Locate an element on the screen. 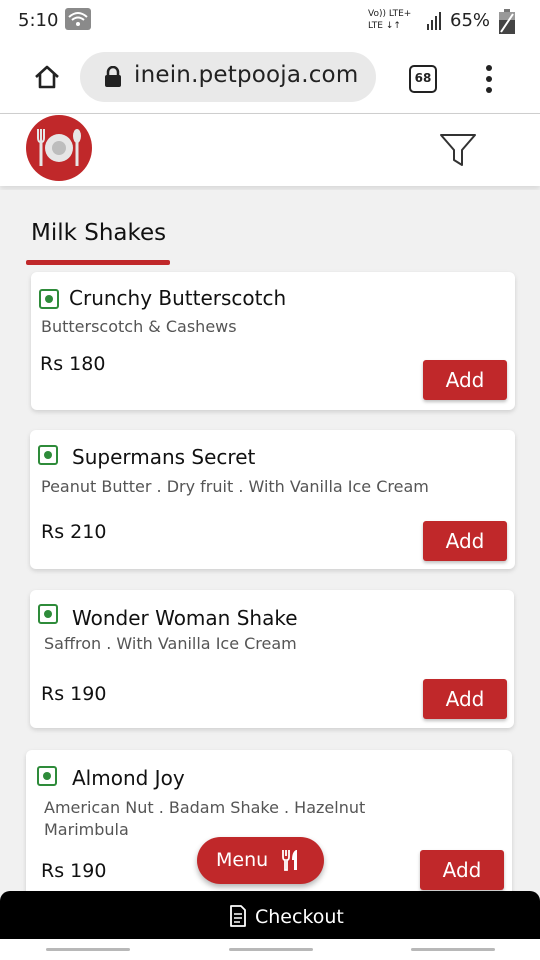  url-text: inein.petpooja.com is located at coordinates (246, 75).